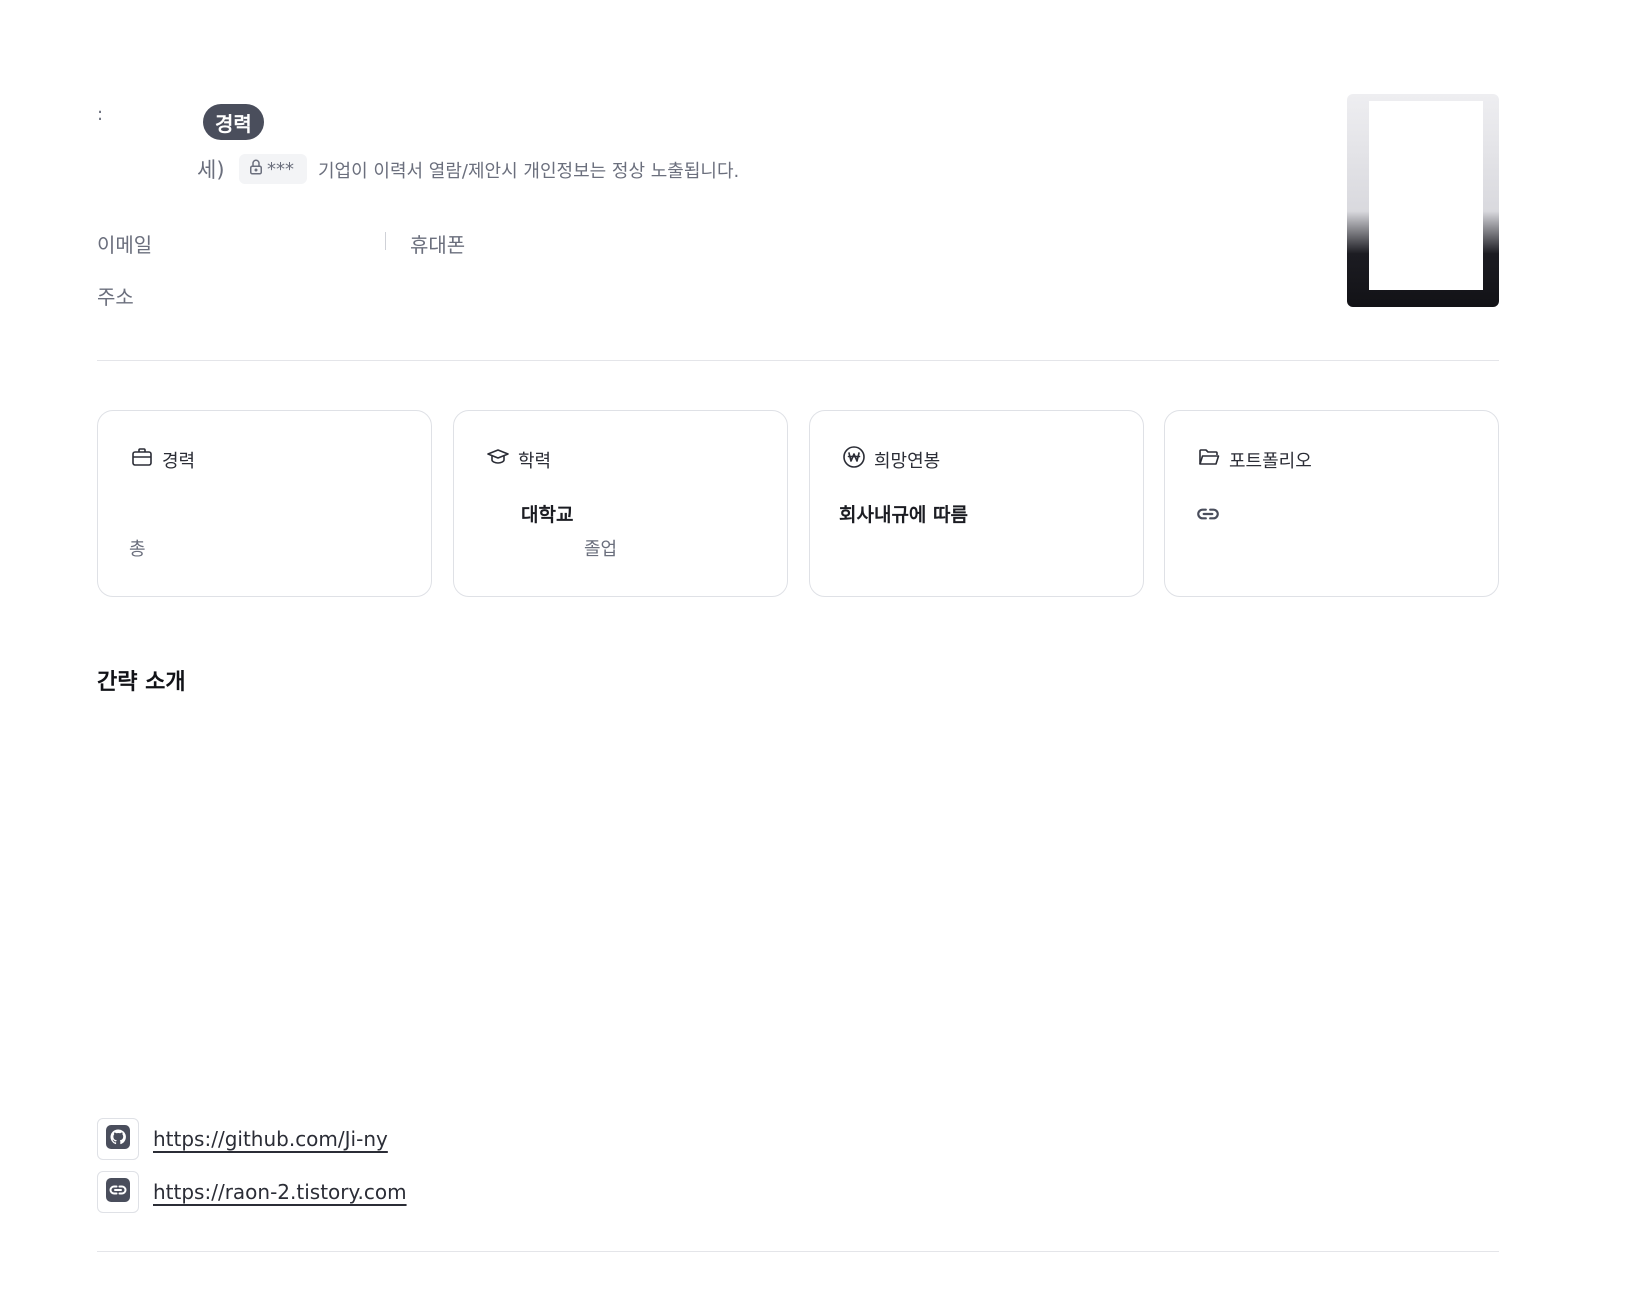 Image resolution: width=1634 pixels, height=1292 pixels. Describe the element at coordinates (280, 169) in the screenshot. I see `privacy-mask: ***` at that location.